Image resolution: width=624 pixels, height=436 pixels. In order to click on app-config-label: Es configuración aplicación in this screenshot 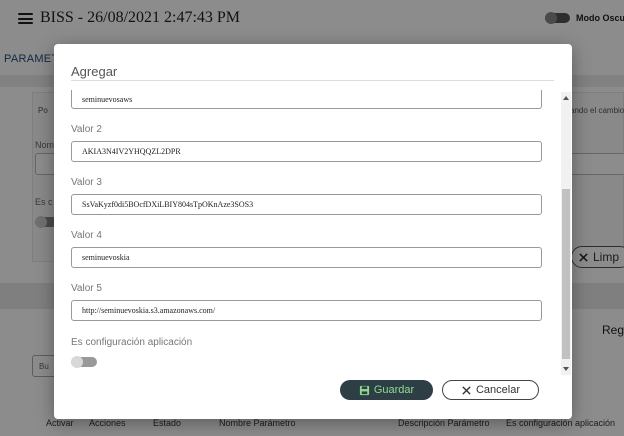, I will do `click(132, 342)`.